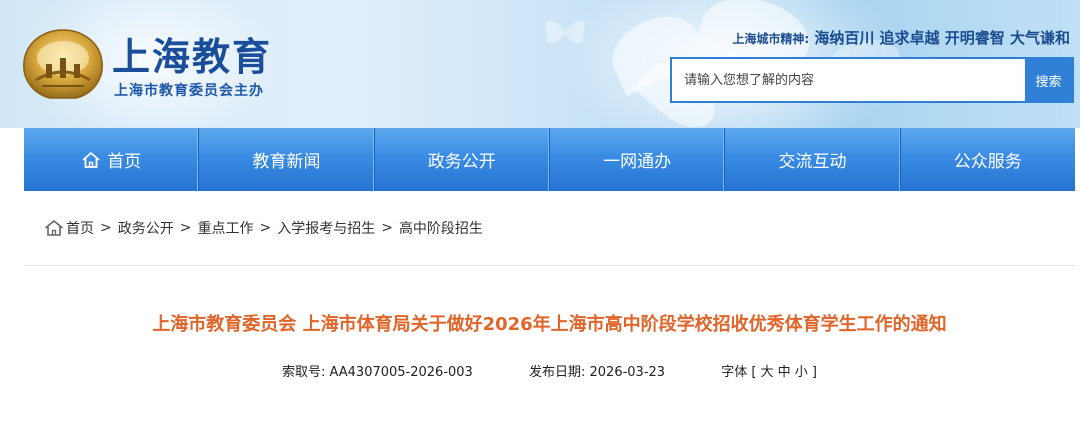 This screenshot has width=1080, height=432. I want to click on breadcrumb-item-home: 首页, so click(80, 228).